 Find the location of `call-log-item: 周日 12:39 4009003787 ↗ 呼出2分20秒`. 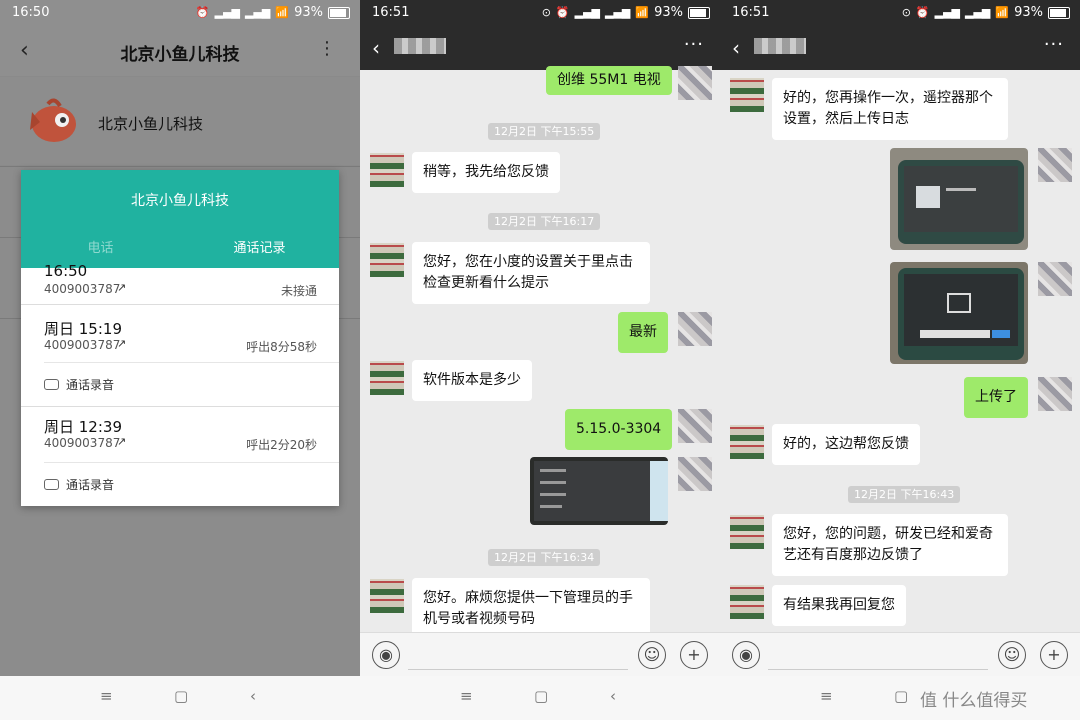

call-log-item: 周日 12:39 4009003787 ↗ 呼出2分20秒 is located at coordinates (180, 435).